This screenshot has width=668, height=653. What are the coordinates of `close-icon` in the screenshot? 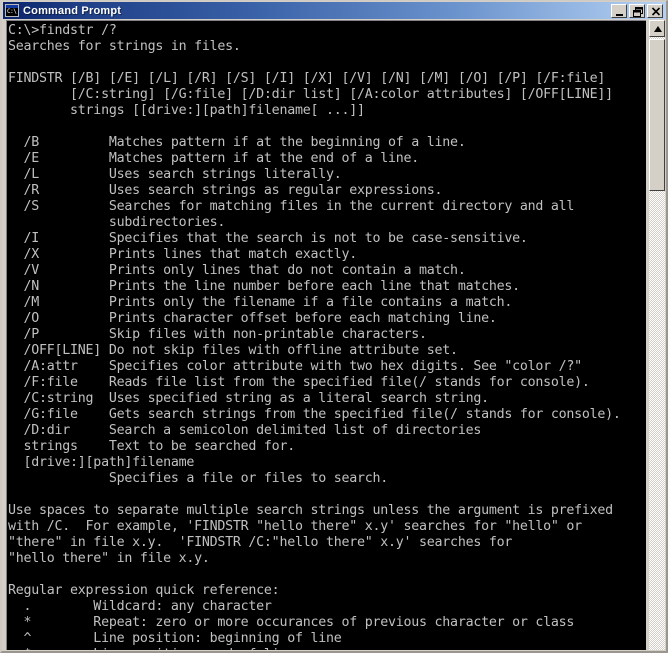 It's located at (656, 11).